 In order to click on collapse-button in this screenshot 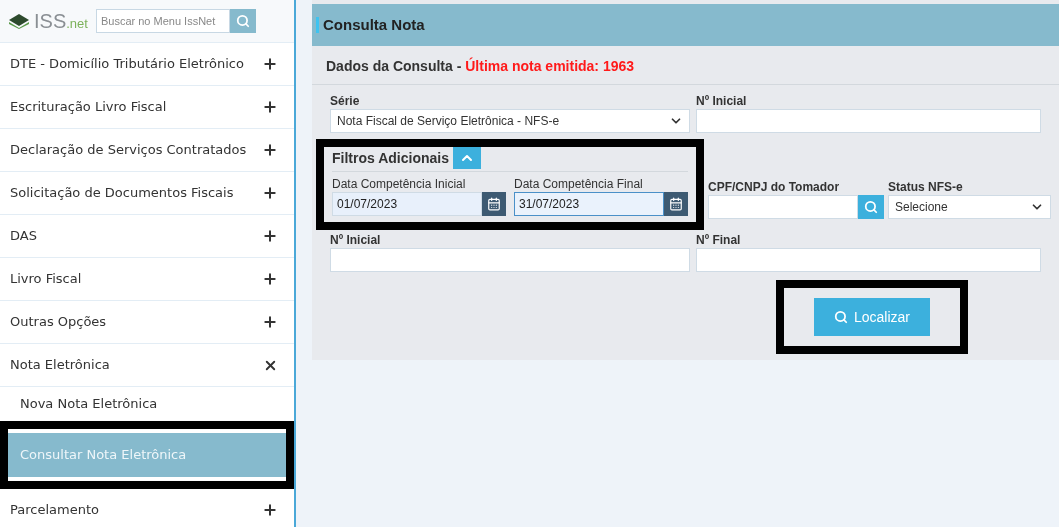, I will do `click(466, 158)`.